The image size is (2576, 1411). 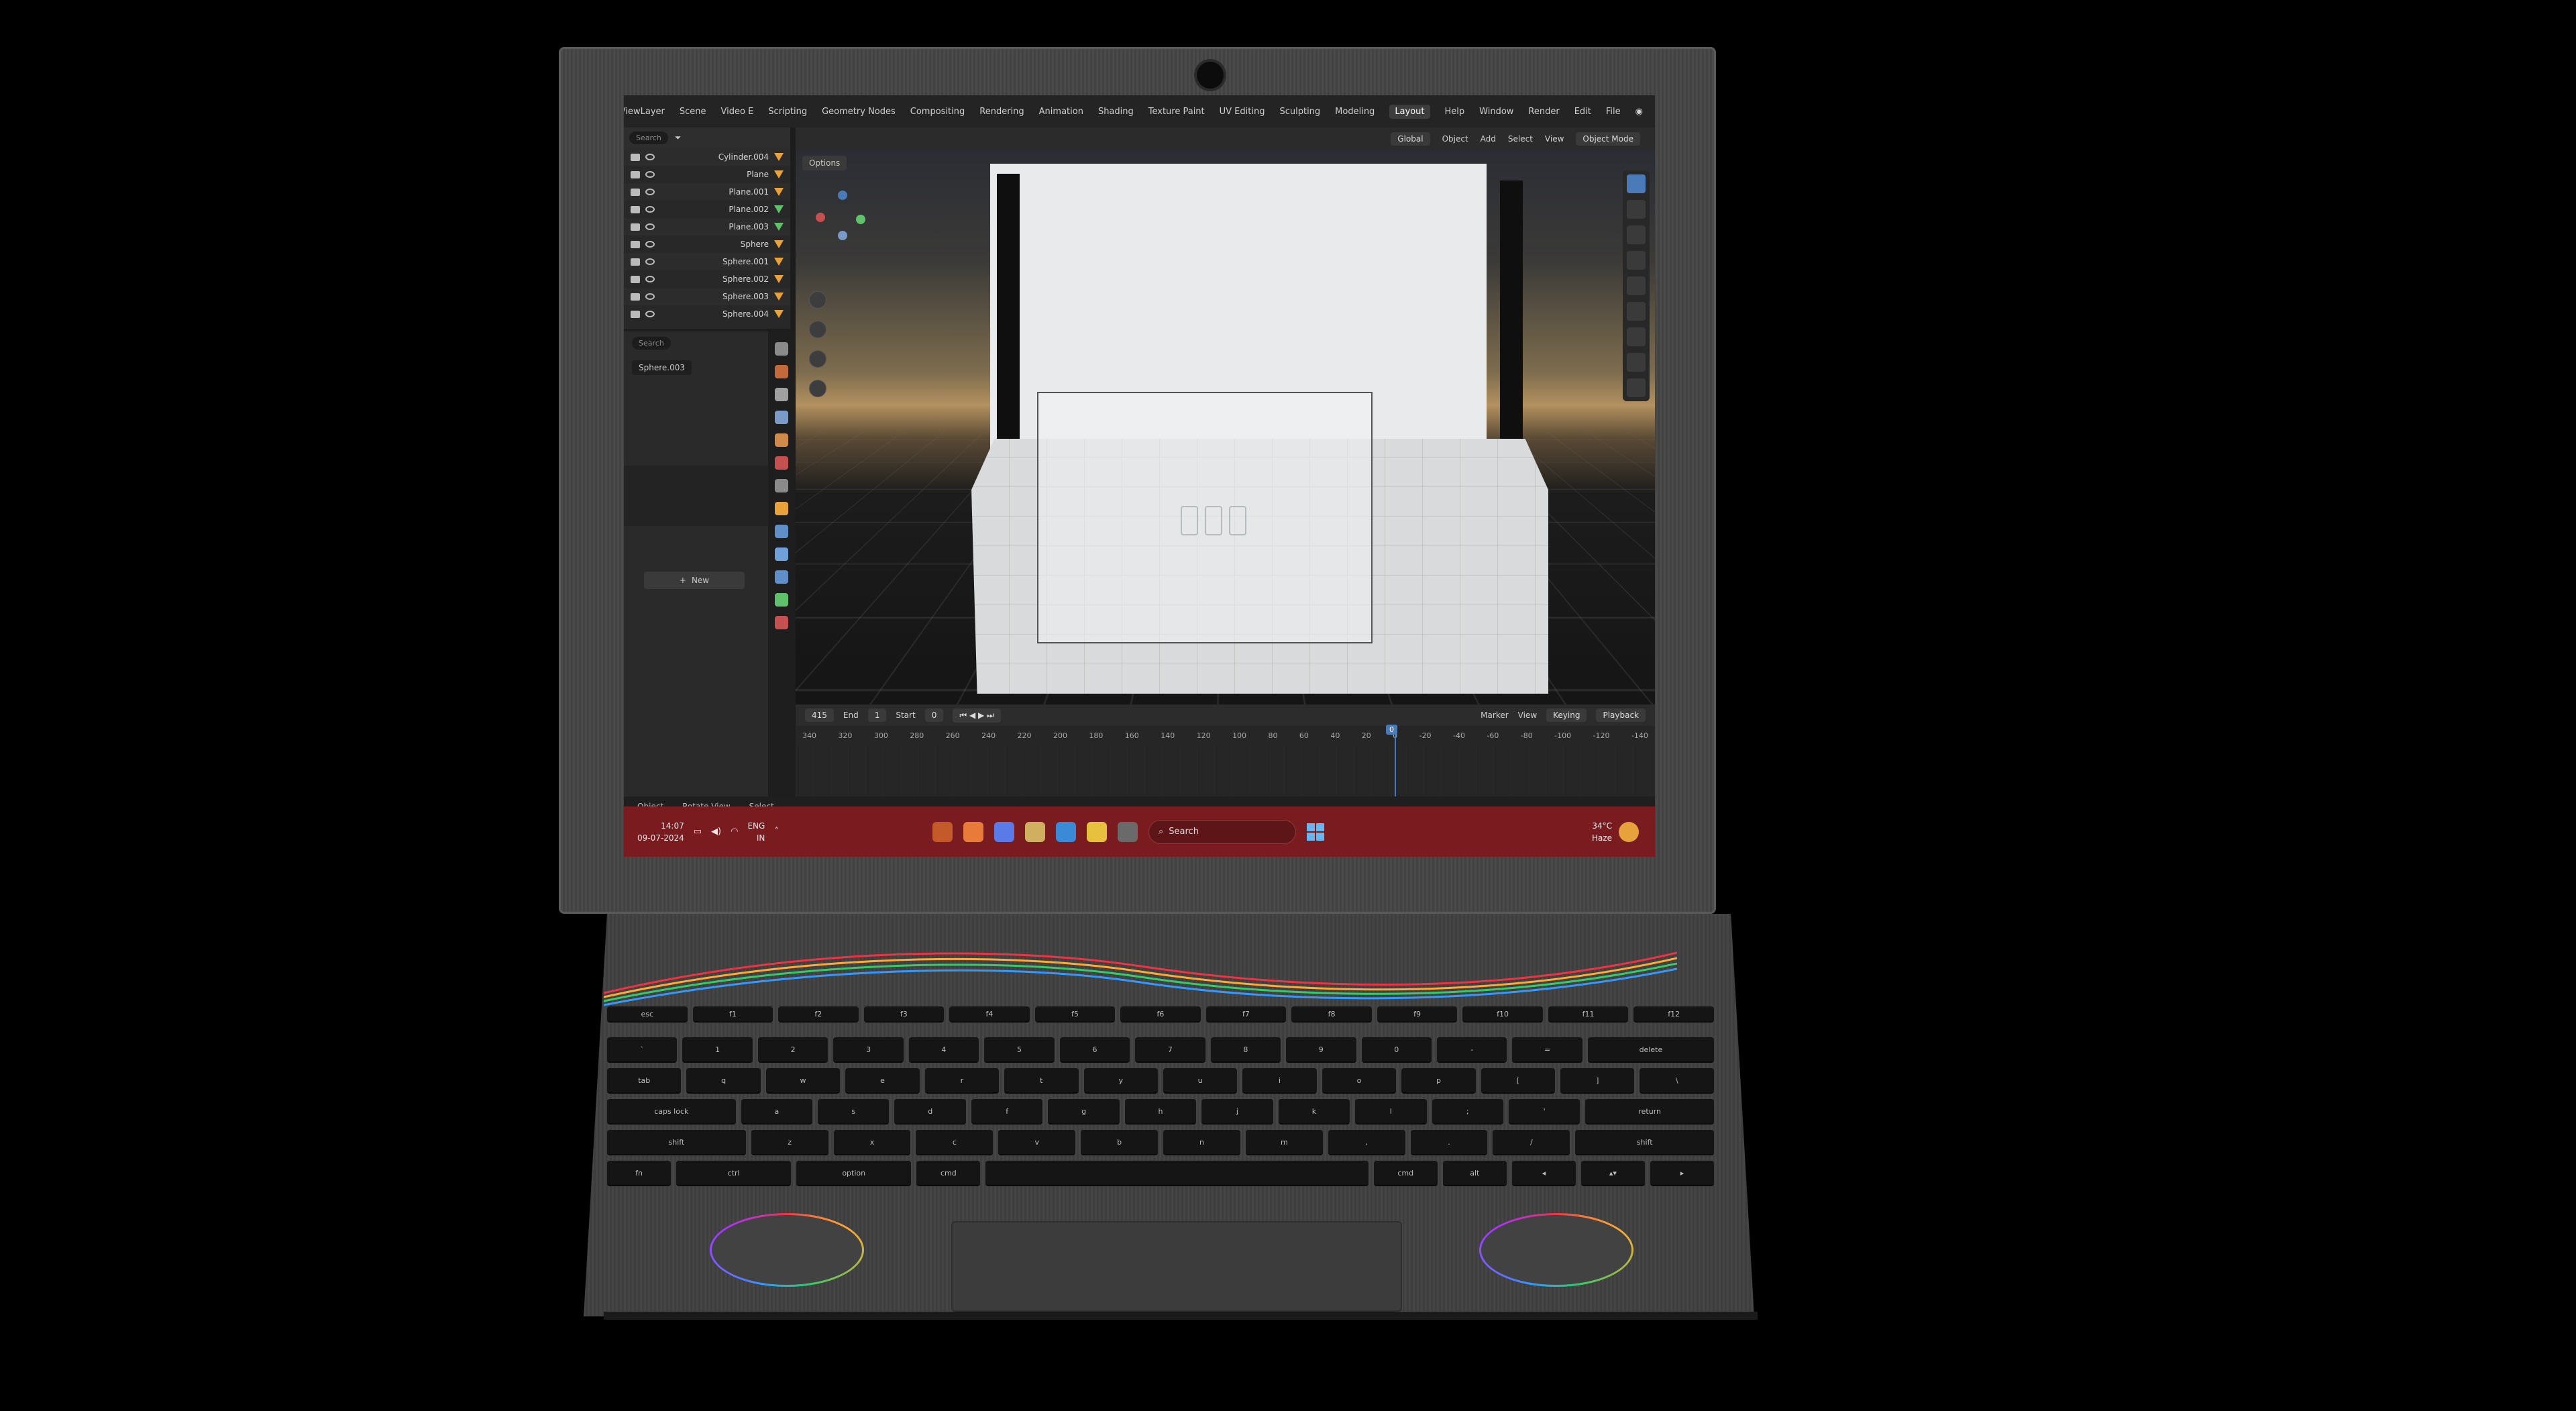 I want to click on tool-tab-icon, so click(x=781, y=349).